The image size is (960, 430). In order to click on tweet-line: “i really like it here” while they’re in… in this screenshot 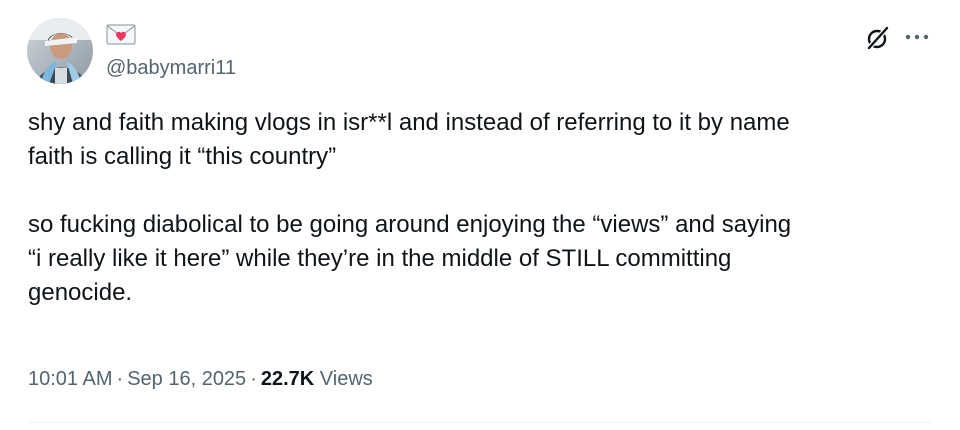, I will do `click(380, 258)`.